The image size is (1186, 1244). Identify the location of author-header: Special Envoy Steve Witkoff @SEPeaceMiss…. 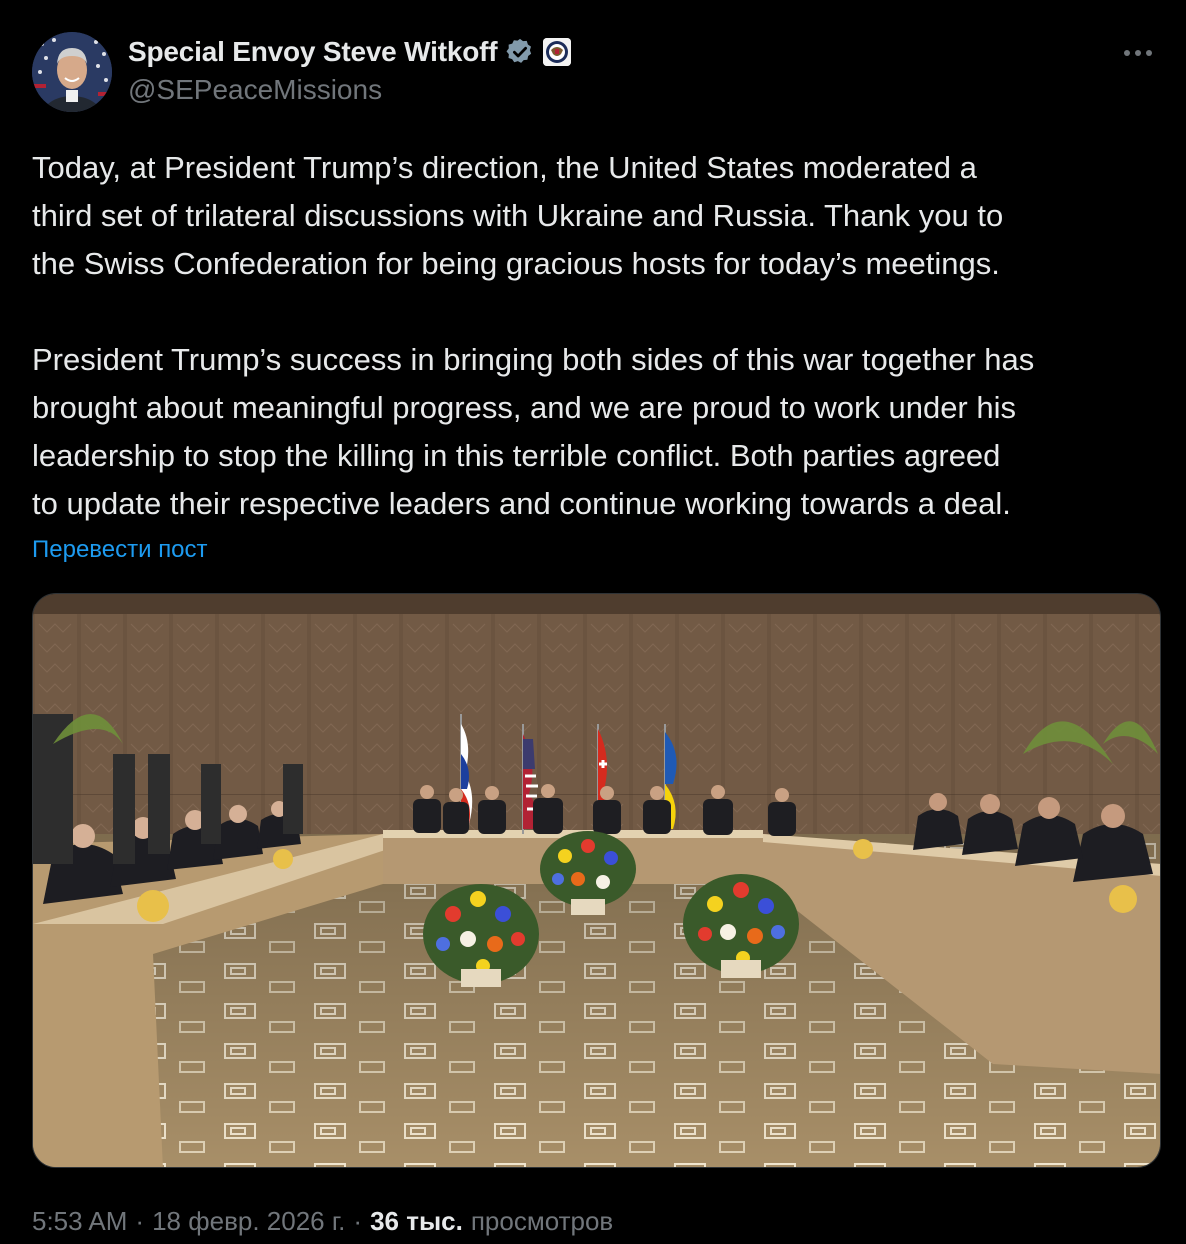
(350, 70).